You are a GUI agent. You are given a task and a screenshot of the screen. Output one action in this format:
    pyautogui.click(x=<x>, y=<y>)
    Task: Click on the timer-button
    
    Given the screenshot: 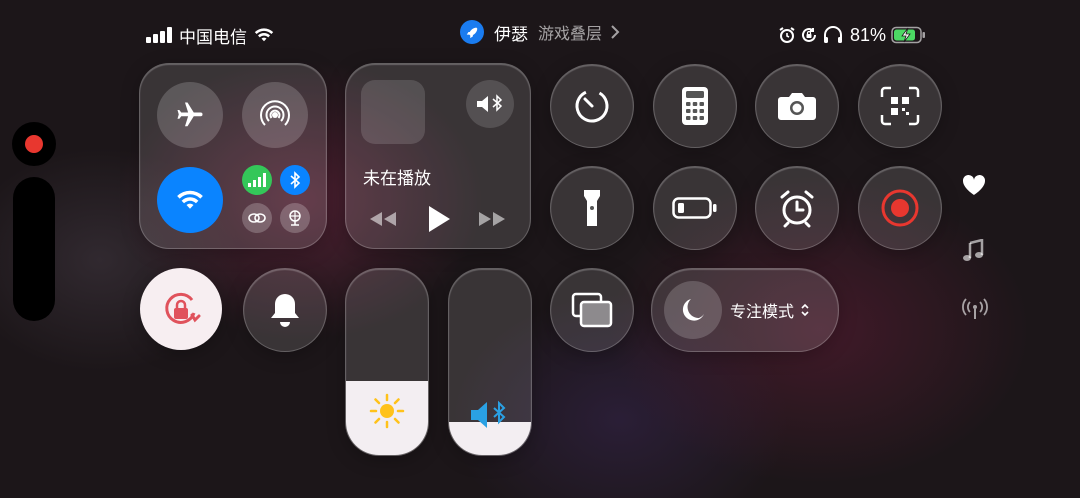 What is the action you would take?
    pyautogui.click(x=592, y=106)
    